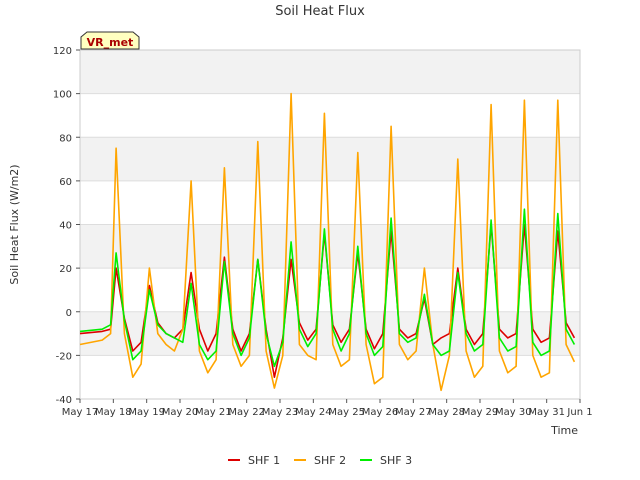 The width and height of the screenshot is (640, 480). What do you see at coordinates (396, 460) in the screenshot?
I see `legend-label: SHF 3` at bounding box center [396, 460].